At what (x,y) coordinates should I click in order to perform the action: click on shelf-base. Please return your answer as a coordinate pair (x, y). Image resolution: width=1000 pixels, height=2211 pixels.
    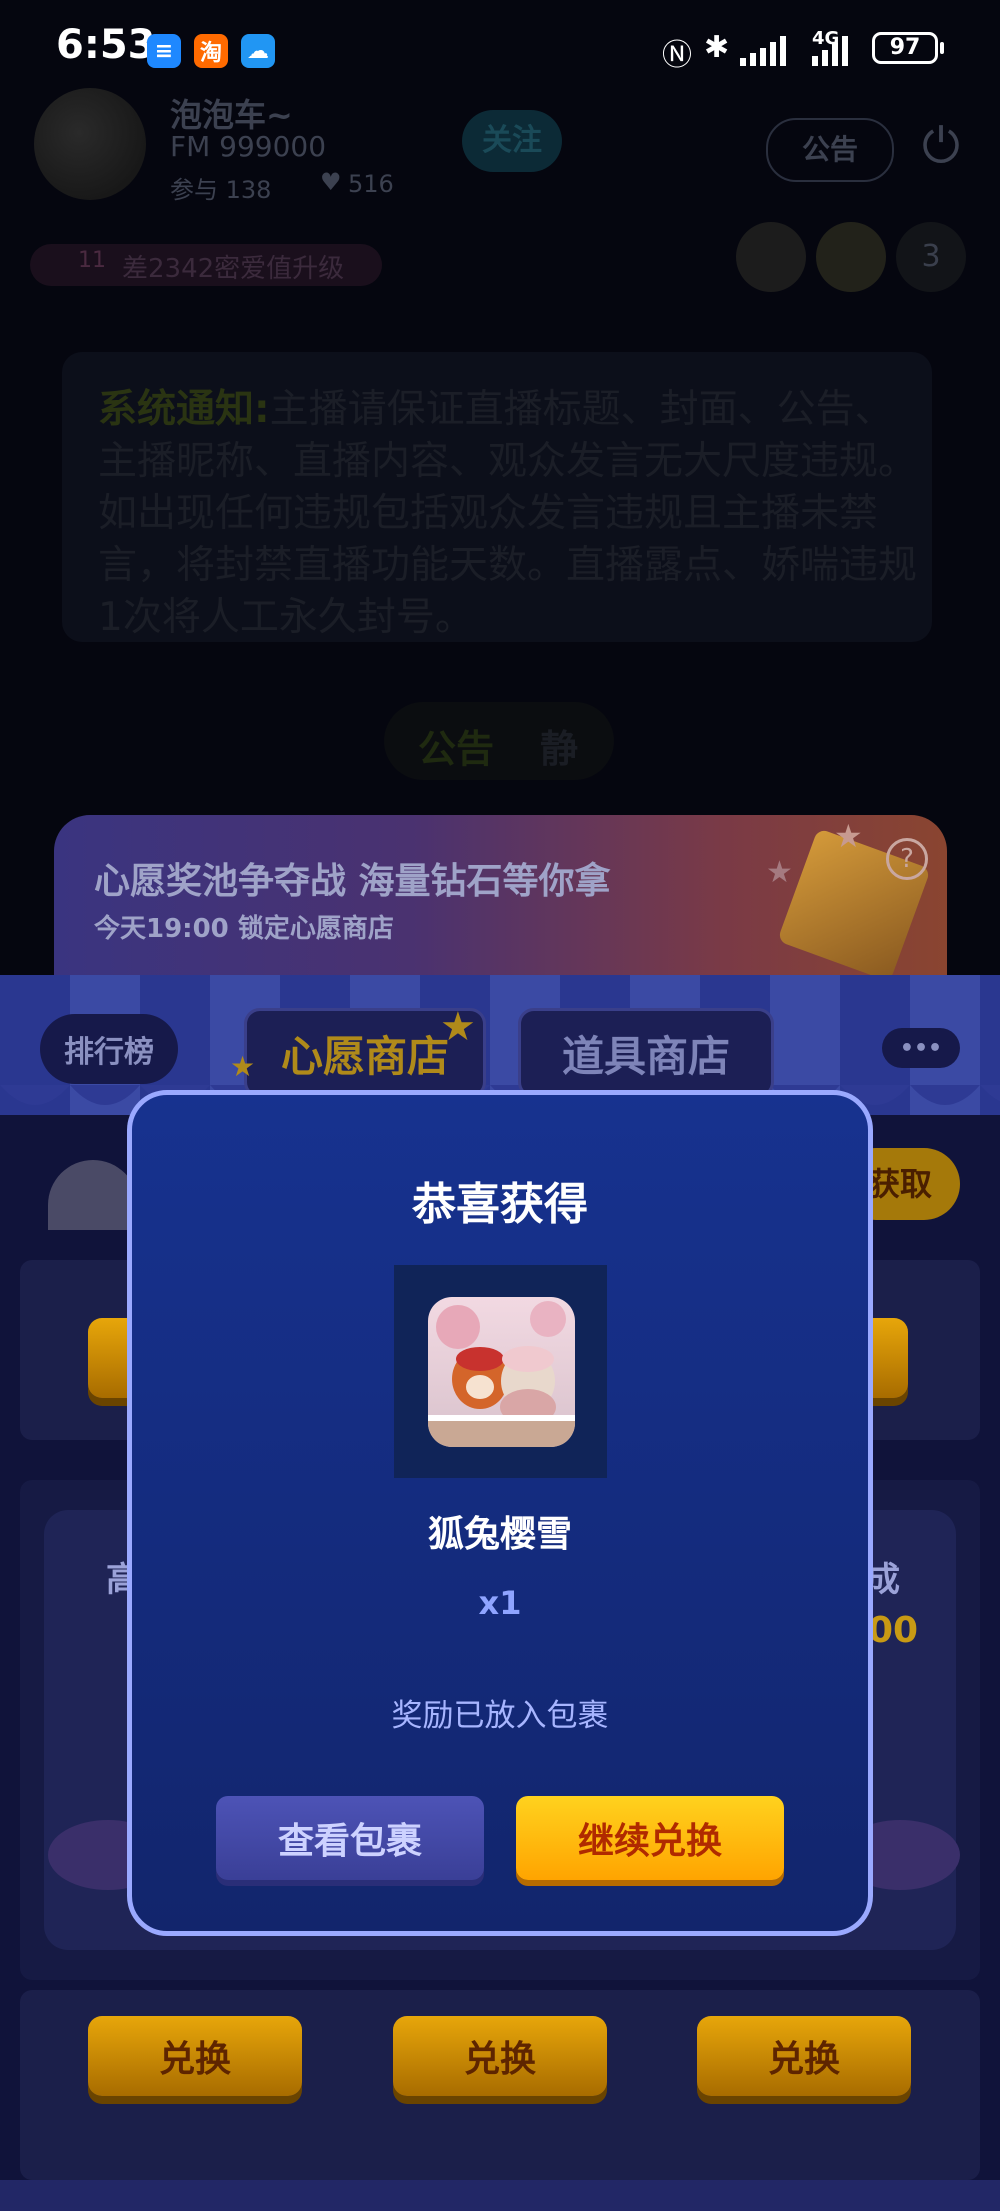
    Looking at the image, I should click on (500, 2195).